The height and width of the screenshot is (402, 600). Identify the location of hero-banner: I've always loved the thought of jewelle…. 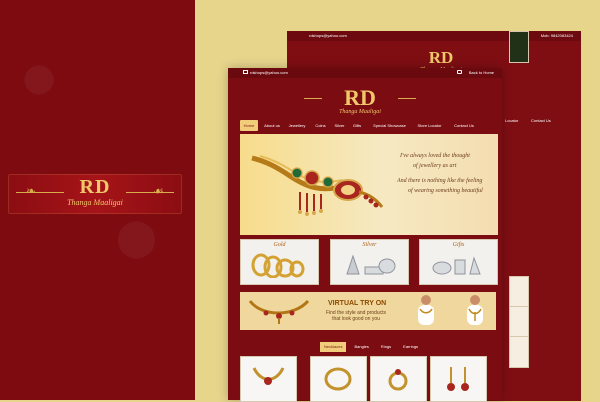
(369, 184).